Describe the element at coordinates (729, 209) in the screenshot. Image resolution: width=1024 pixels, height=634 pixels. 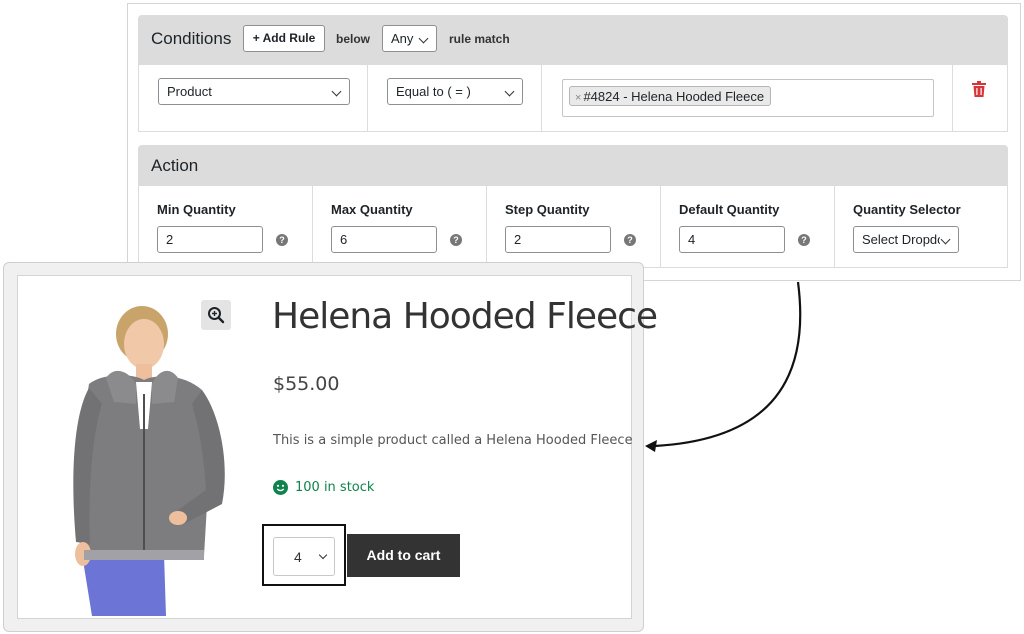
I see `default-quantity-label: Default Quantity` at that location.